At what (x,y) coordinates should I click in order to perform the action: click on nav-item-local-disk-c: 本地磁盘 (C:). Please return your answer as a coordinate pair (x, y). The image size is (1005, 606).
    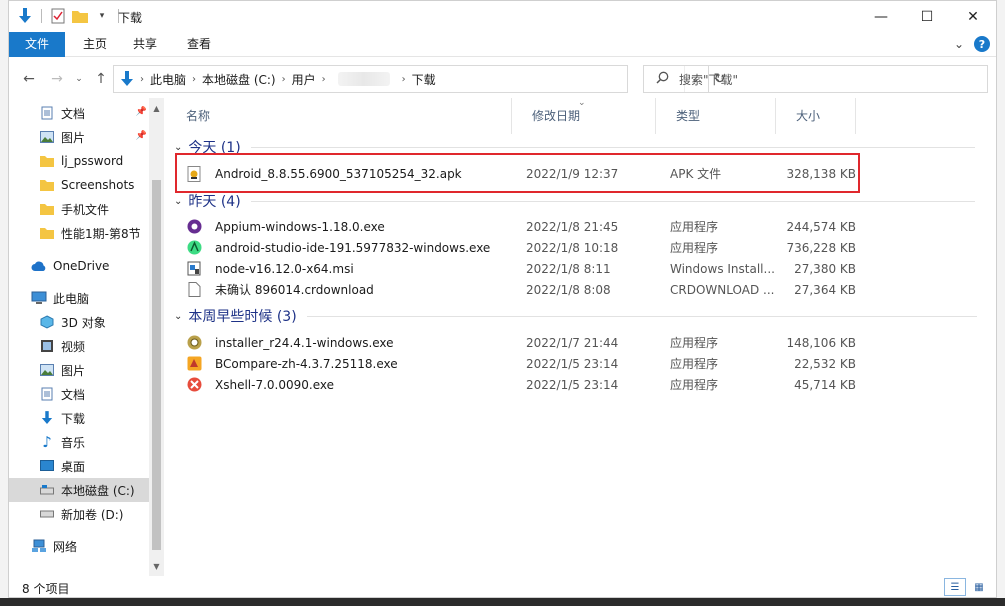
    Looking at the image, I should click on (79, 490).